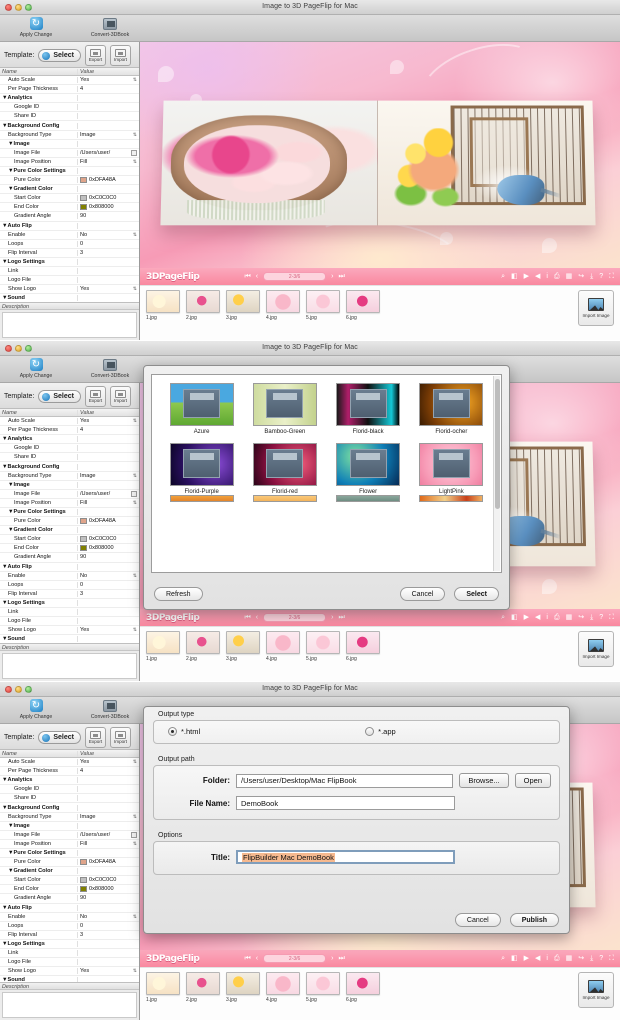  What do you see at coordinates (557, 276) in the screenshot?
I see `print-button: ⎙` at bounding box center [557, 276].